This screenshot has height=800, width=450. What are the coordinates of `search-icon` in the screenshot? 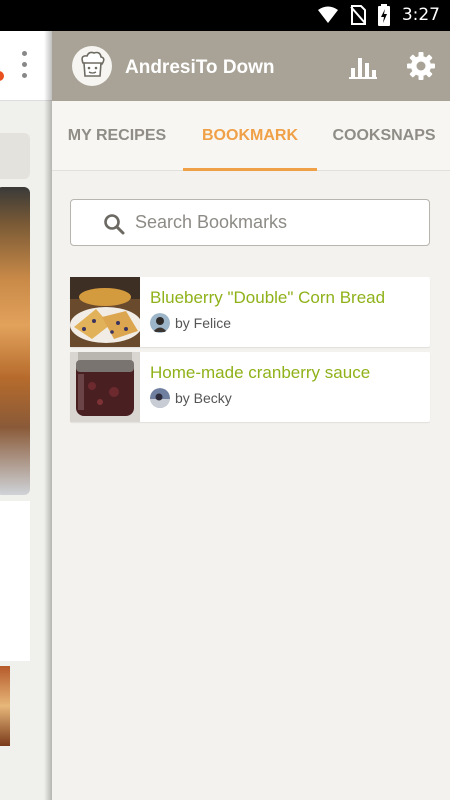 It's located at (114, 224).